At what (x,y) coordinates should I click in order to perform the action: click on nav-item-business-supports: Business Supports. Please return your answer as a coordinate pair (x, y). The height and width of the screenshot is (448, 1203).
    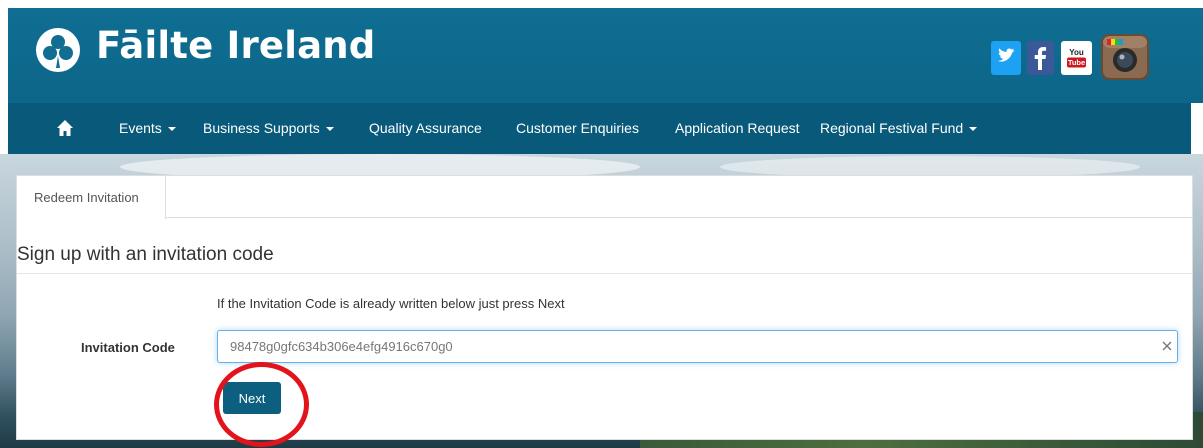
    Looking at the image, I should click on (268, 128).